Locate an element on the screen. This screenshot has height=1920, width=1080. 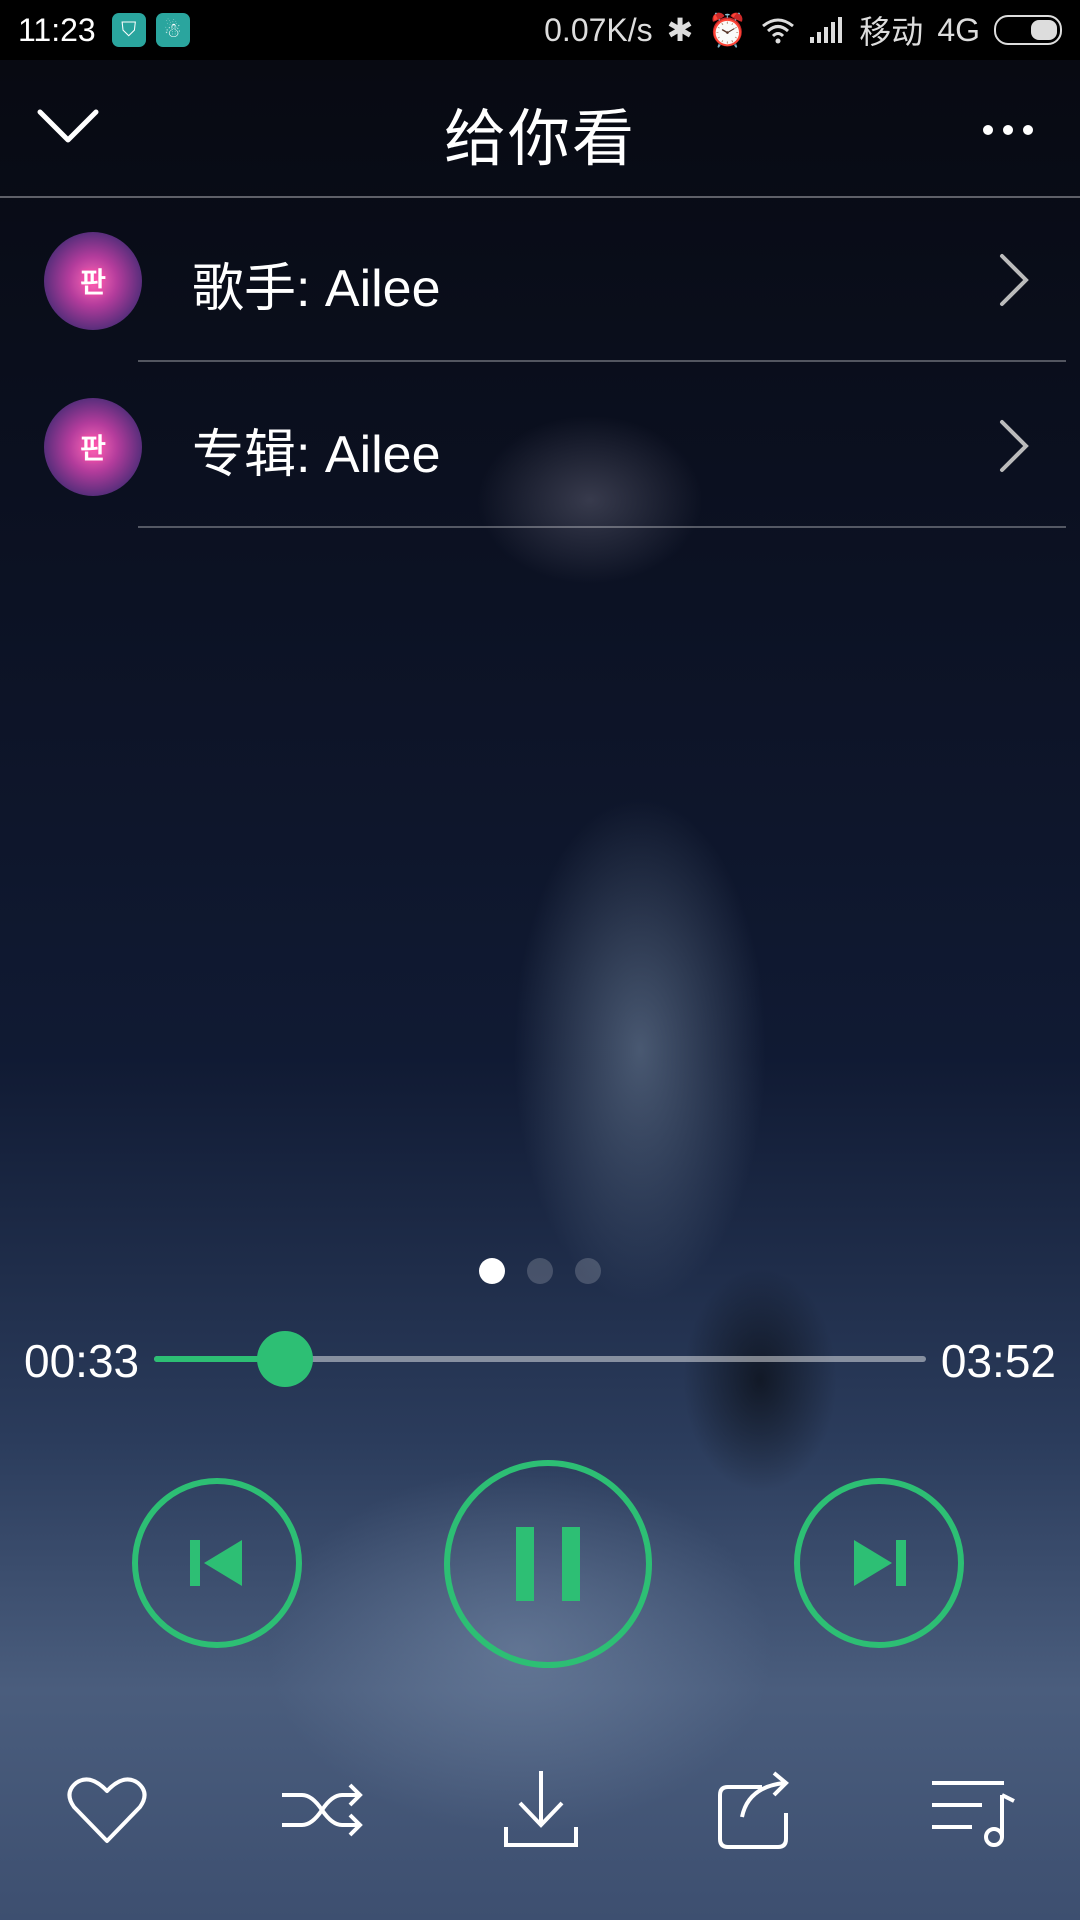
bottom-action-bar is located at coordinates (540, 1810).